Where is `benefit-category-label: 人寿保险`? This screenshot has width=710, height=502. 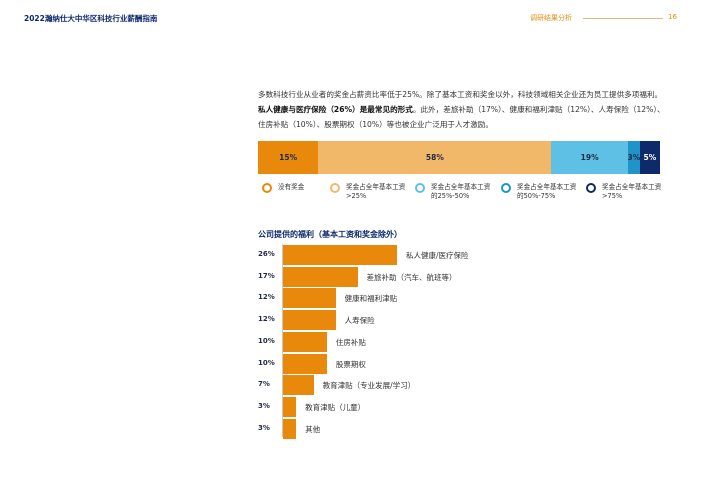 benefit-category-label: 人寿保险 is located at coordinates (359, 321).